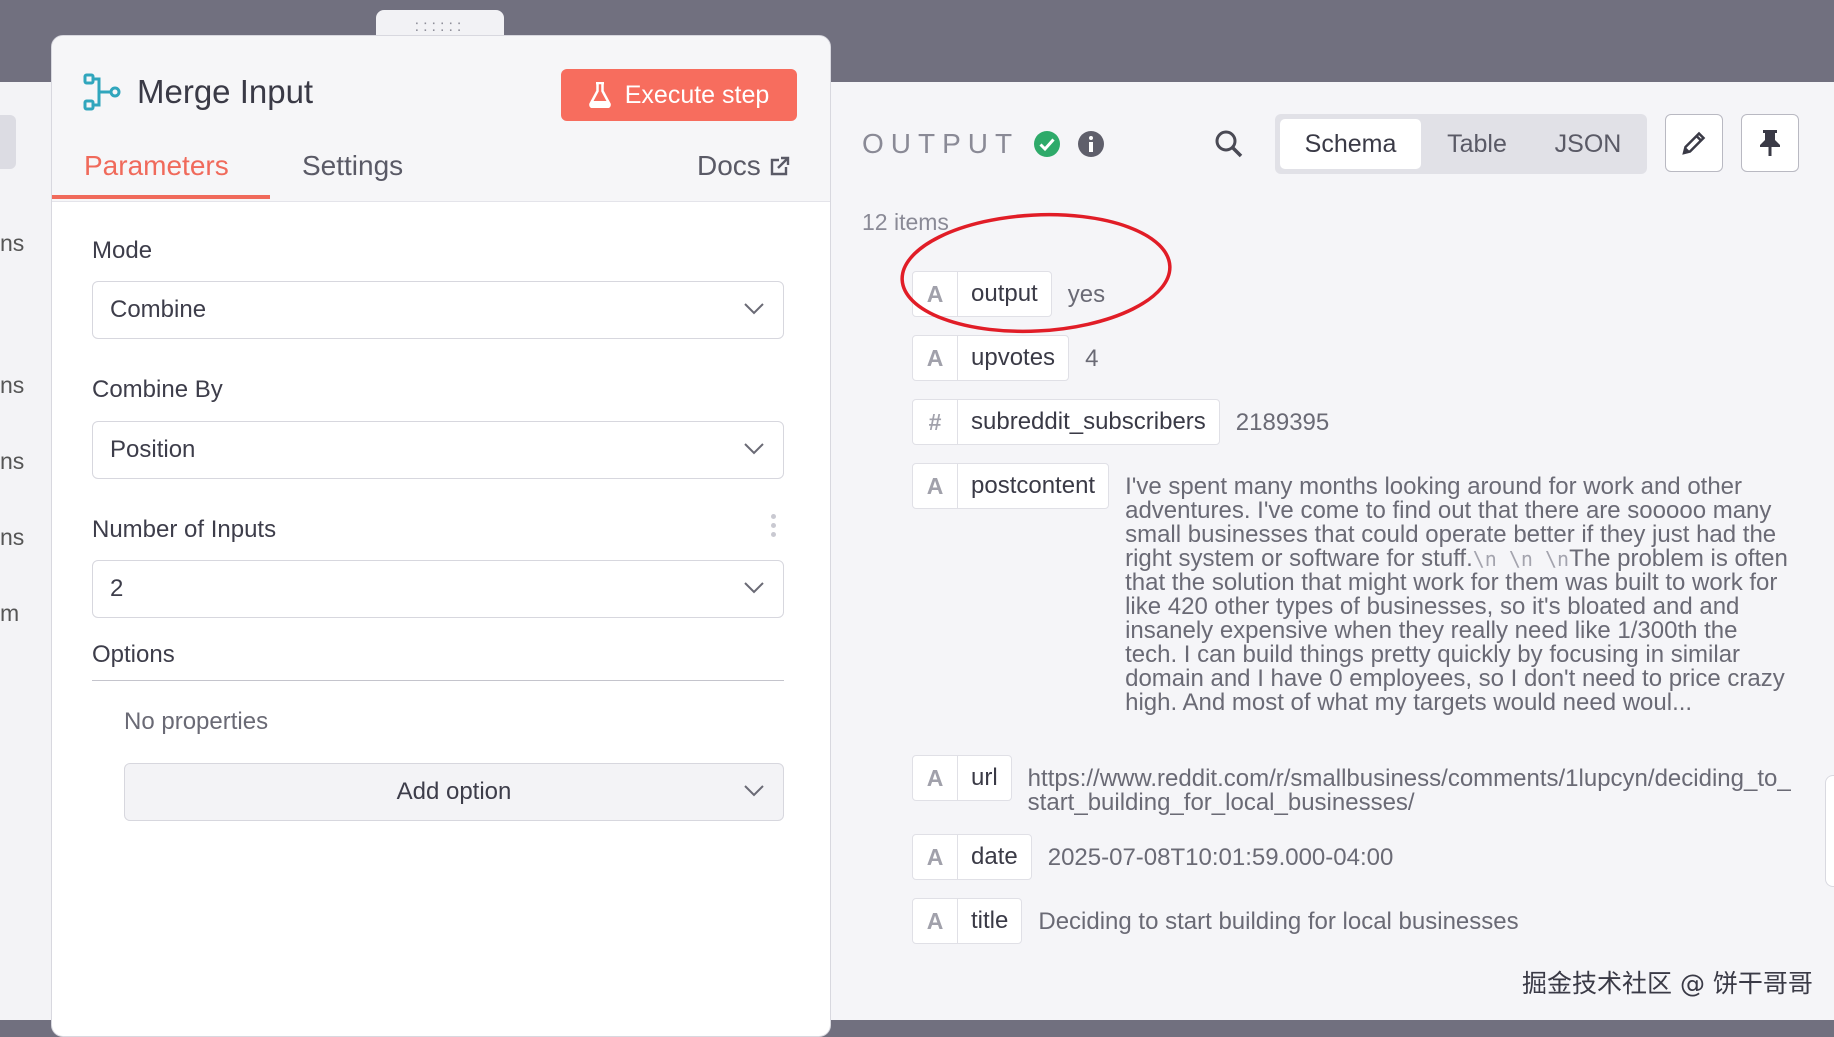 The height and width of the screenshot is (1037, 1834). Describe the element at coordinates (1088, 421) in the screenshot. I see `field-key: subreddit_subscribers` at that location.